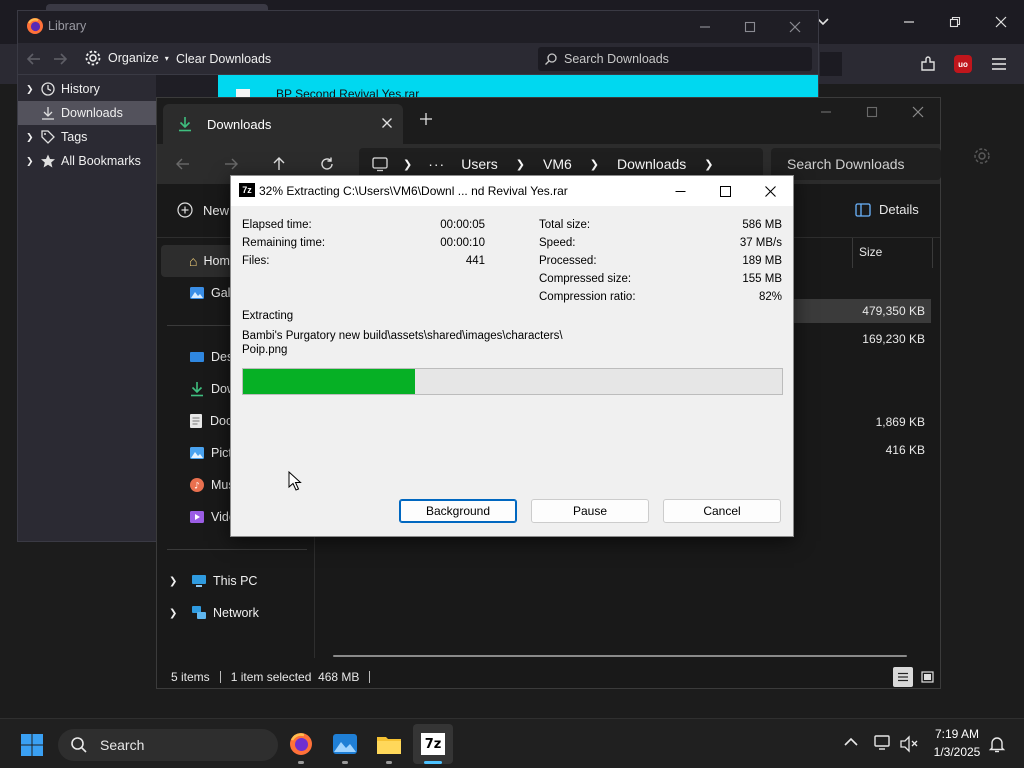 This screenshot has height=768, width=1024. Describe the element at coordinates (236, 581) in the screenshot. I see `nav-item-this-pc: ❯ This PC` at that location.